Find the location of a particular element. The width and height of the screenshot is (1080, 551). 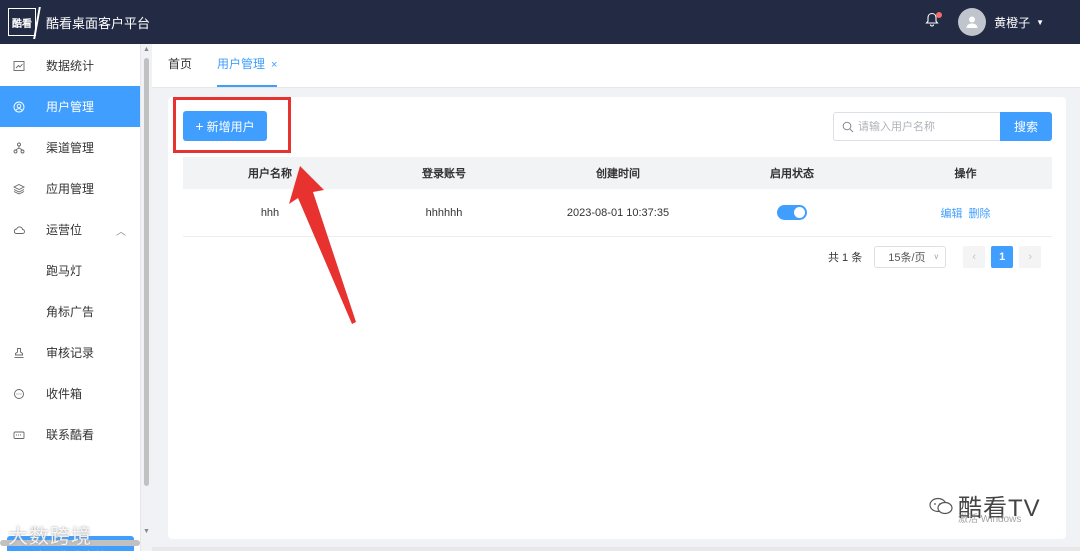

app-logo: 酷看 is located at coordinates (22, 22).